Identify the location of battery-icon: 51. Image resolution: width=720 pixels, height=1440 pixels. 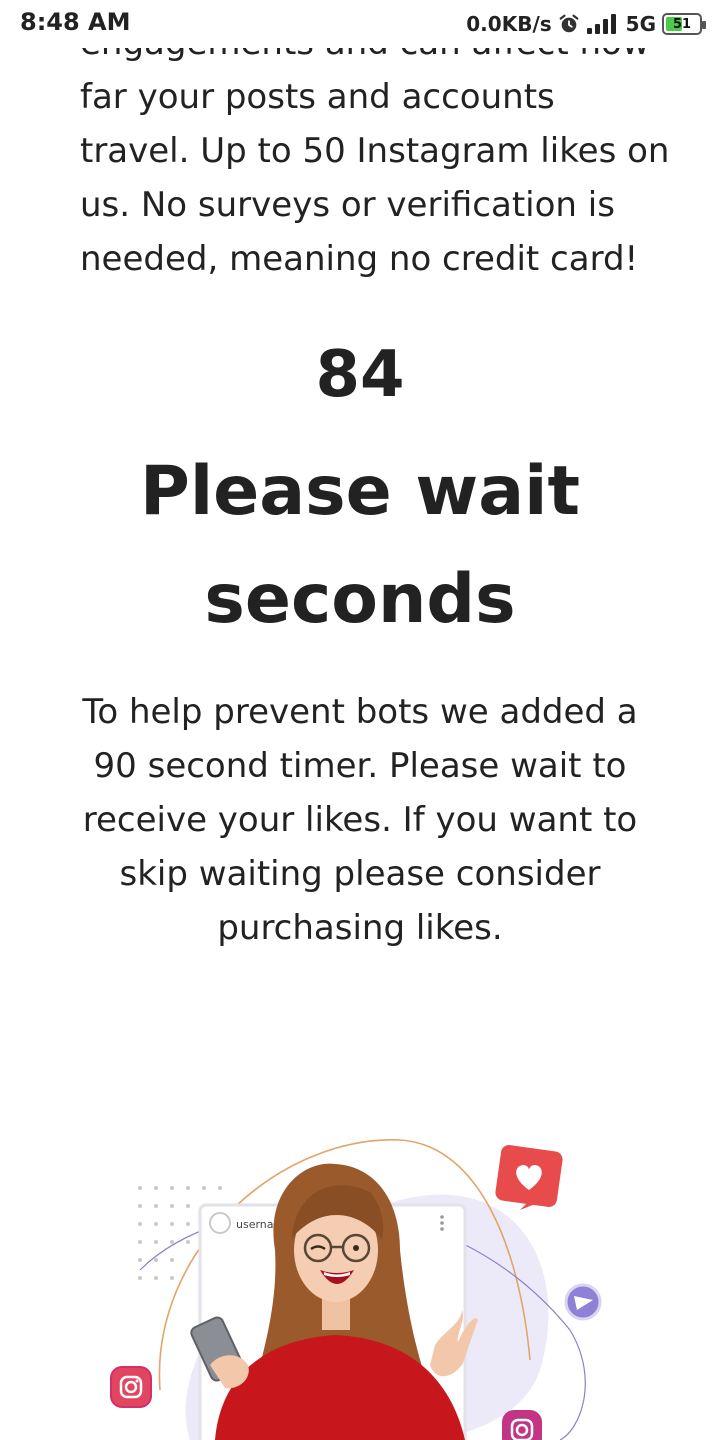
(684, 24).